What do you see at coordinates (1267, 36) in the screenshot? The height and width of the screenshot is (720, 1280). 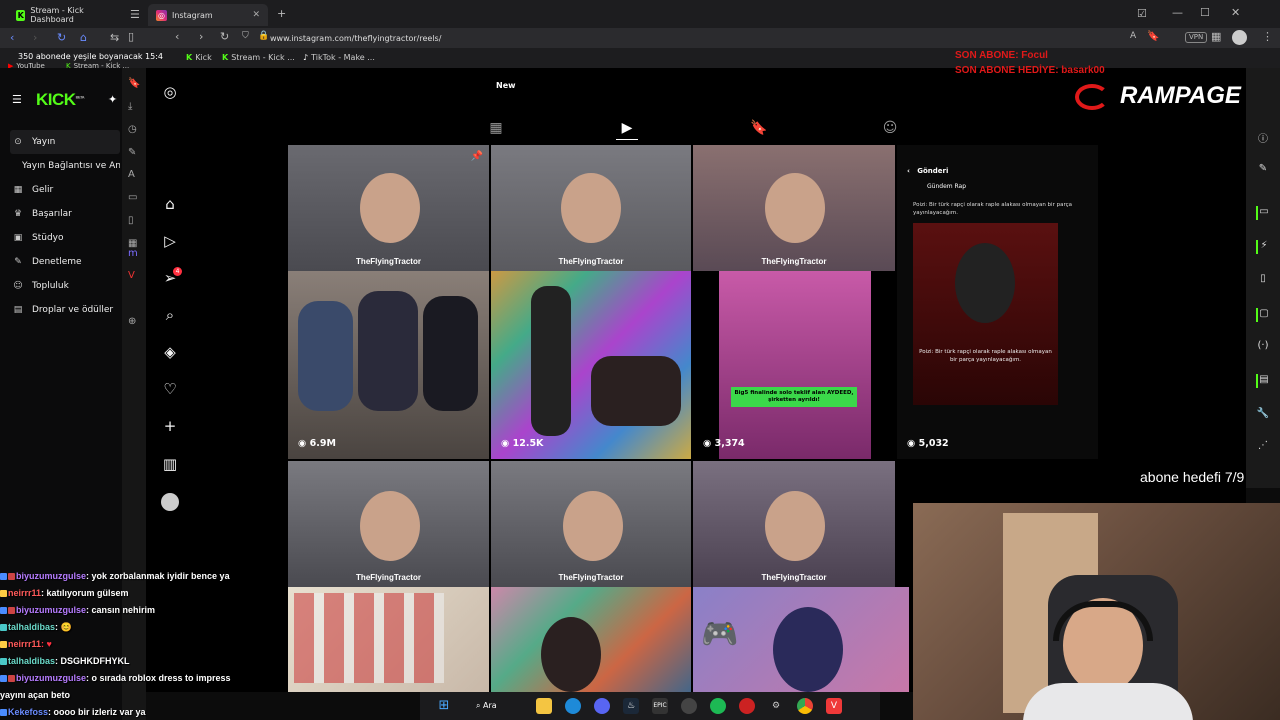 I see `menu-dots-icon: ⋮` at bounding box center [1267, 36].